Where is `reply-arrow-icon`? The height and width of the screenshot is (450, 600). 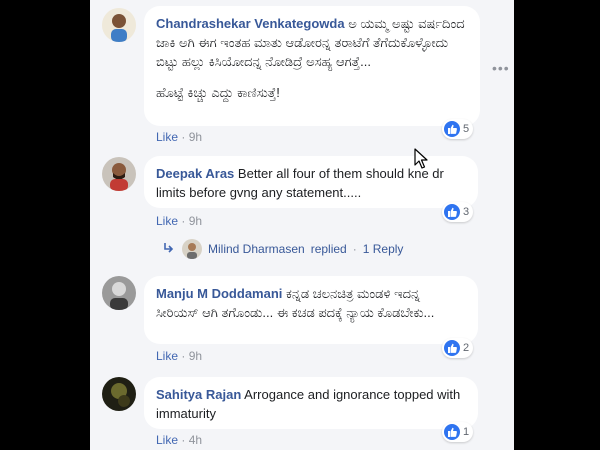 reply-arrow-icon is located at coordinates (169, 249).